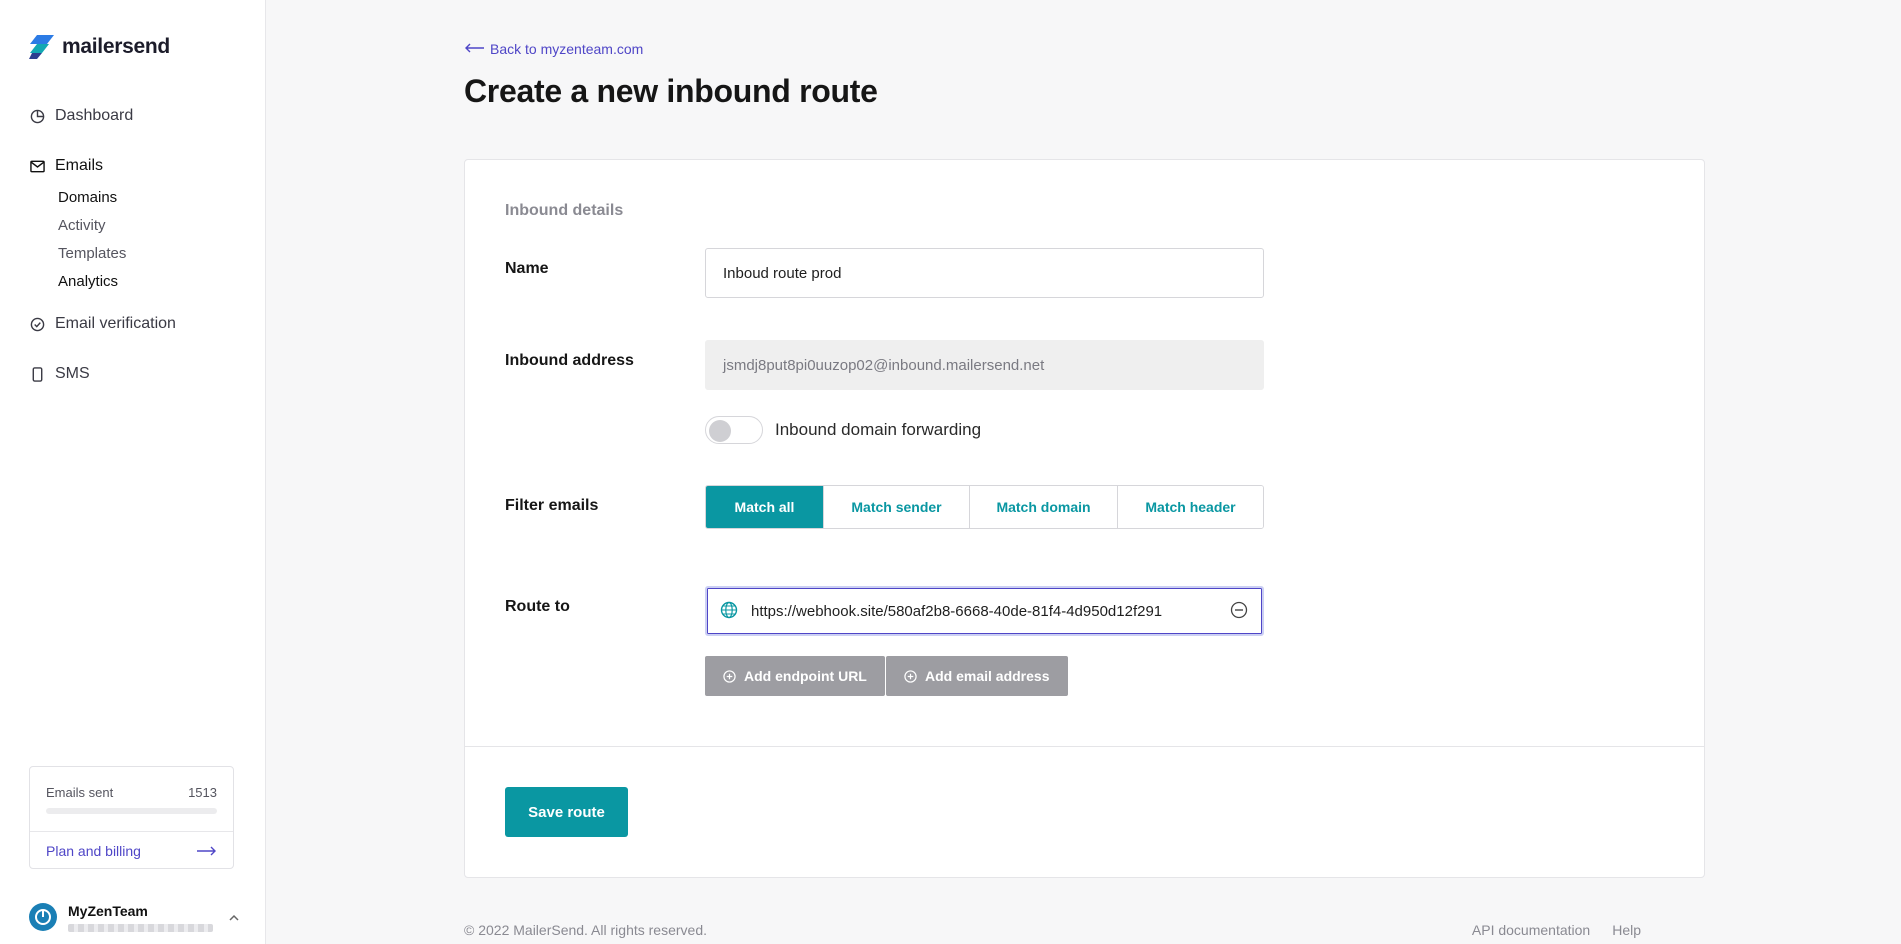 This screenshot has width=1901, height=944. What do you see at coordinates (93, 851) in the screenshot?
I see `plan-billing-label: Plan and billing` at bounding box center [93, 851].